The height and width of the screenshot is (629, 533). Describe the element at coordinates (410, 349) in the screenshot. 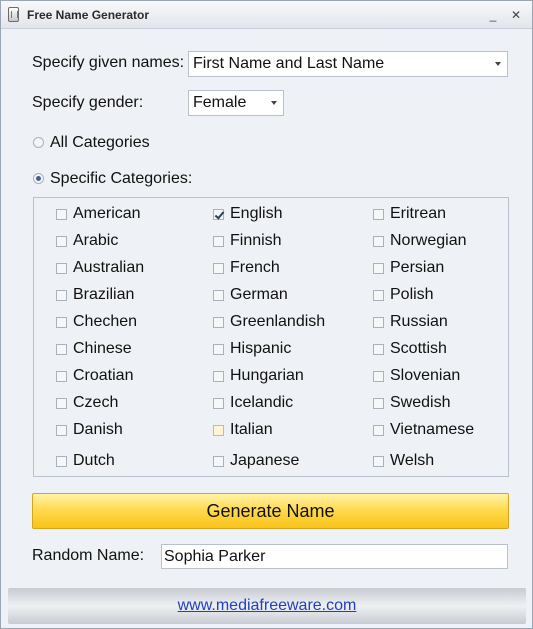

I see `category-scottish: Scottish` at that location.